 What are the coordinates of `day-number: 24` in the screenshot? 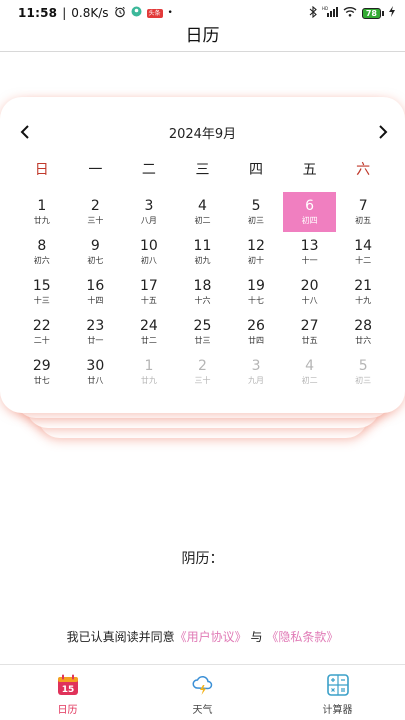 It's located at (148, 326).